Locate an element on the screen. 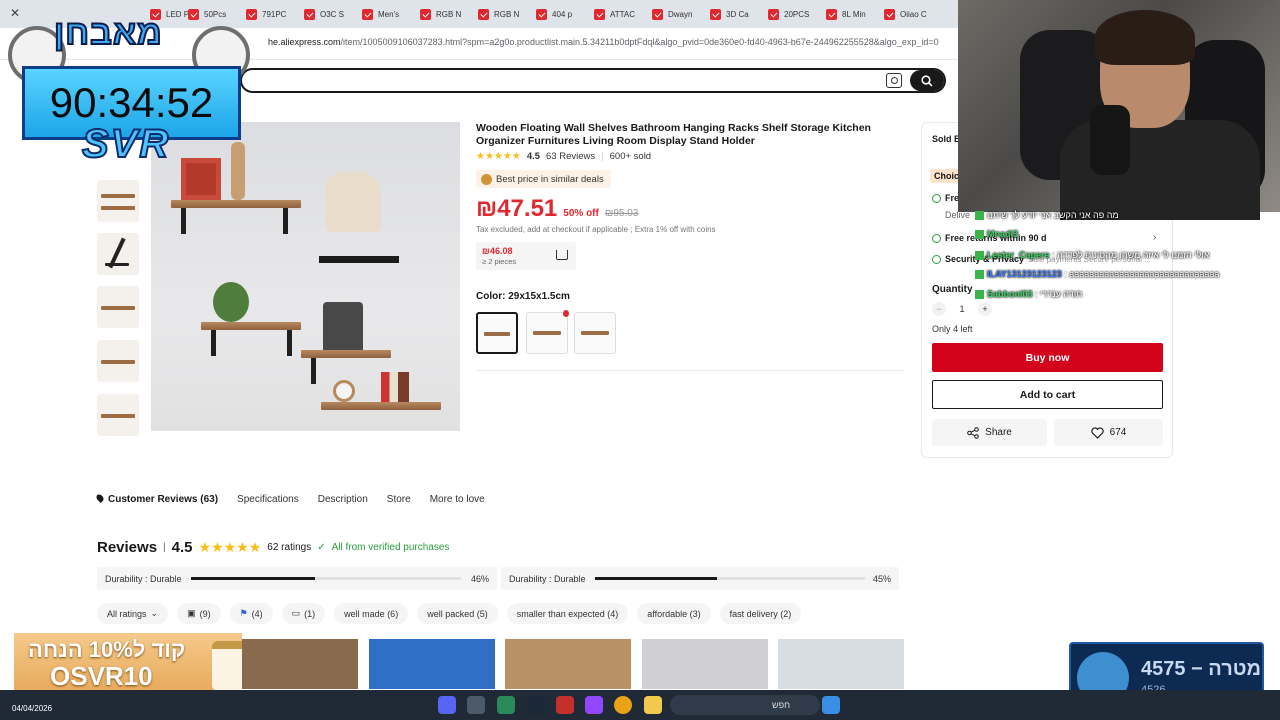 The height and width of the screenshot is (720, 1280). filter-chip: well packed (5) is located at coordinates (457, 613).